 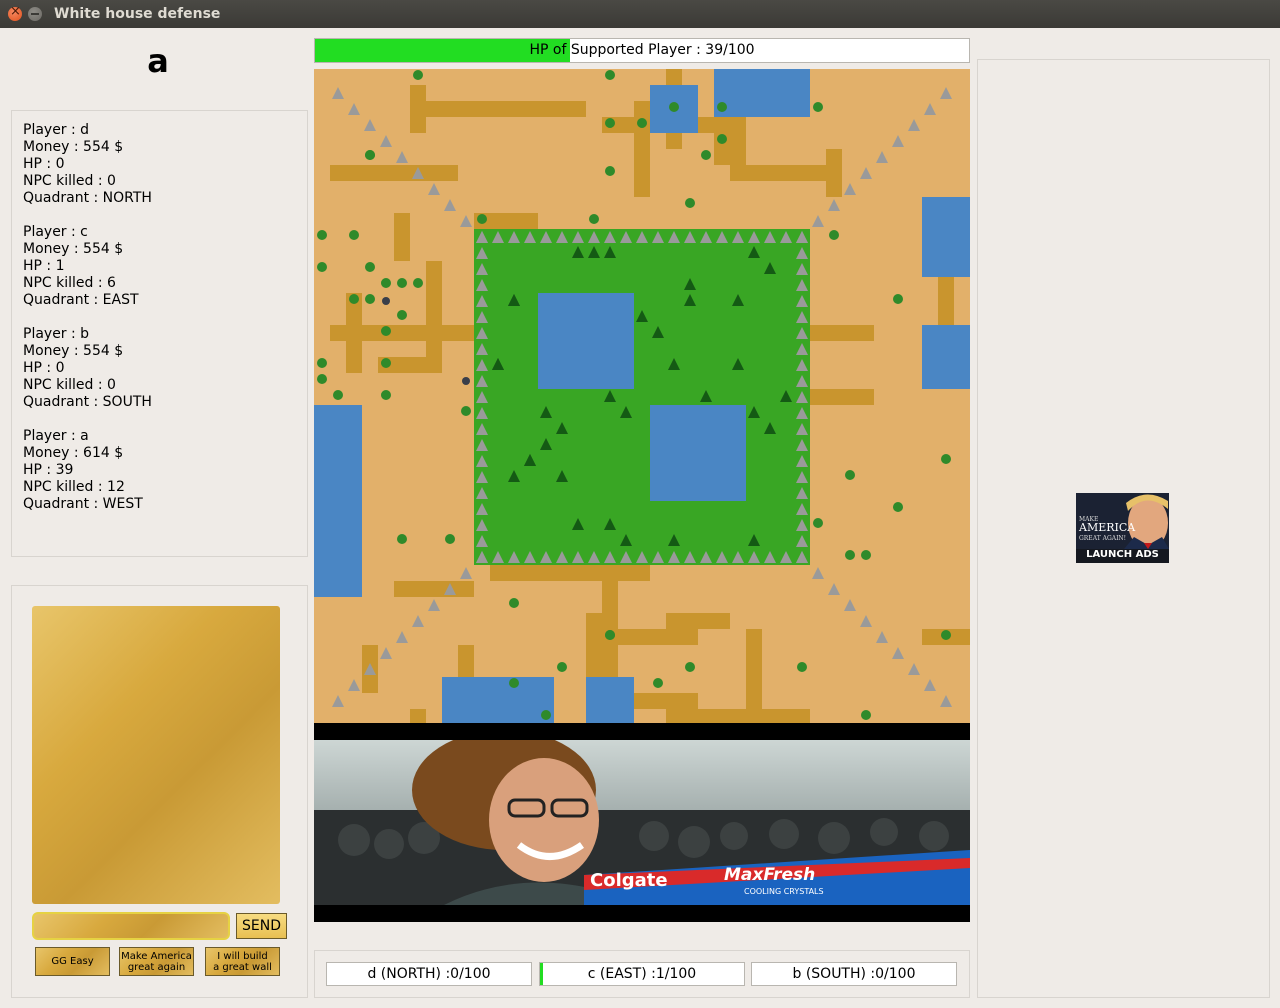 I want to click on video-advertisement: Colgate MaxFresh COOLING CRYSTALS, so click(x=642, y=822).